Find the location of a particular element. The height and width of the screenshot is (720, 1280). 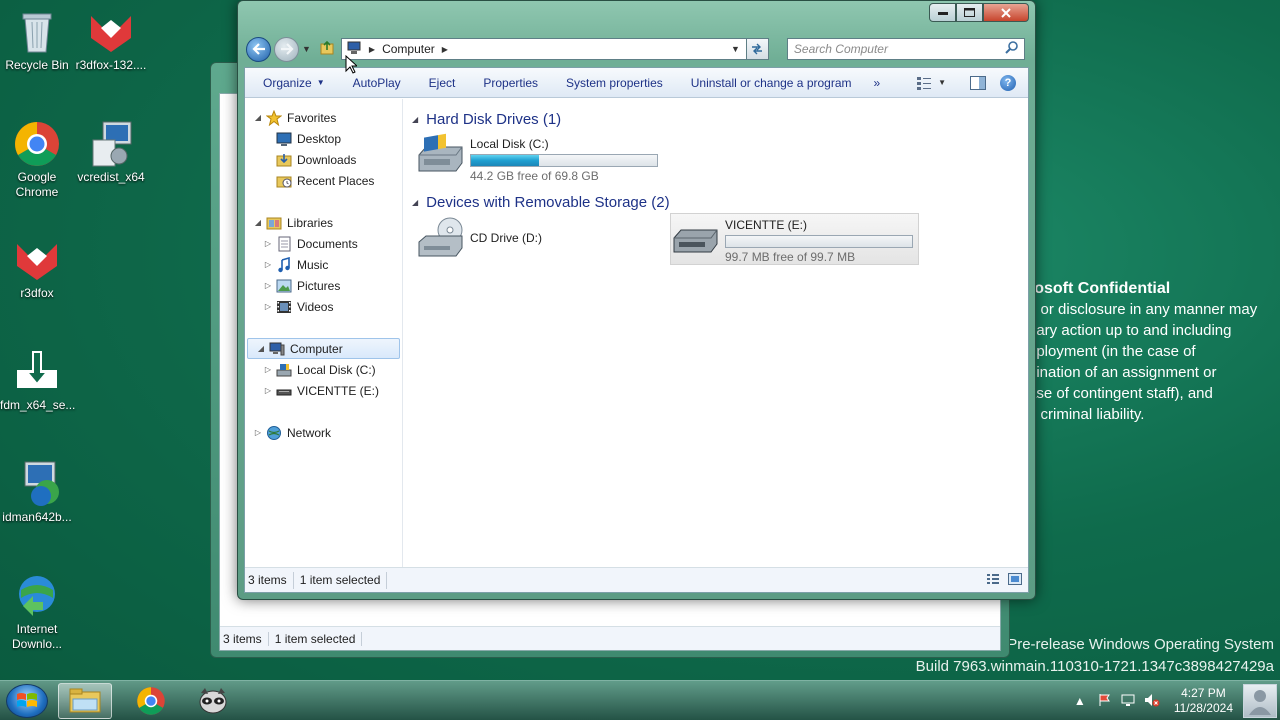

tree-local-disk-c: ▷ Local Disk (C:) is located at coordinates (323, 369).